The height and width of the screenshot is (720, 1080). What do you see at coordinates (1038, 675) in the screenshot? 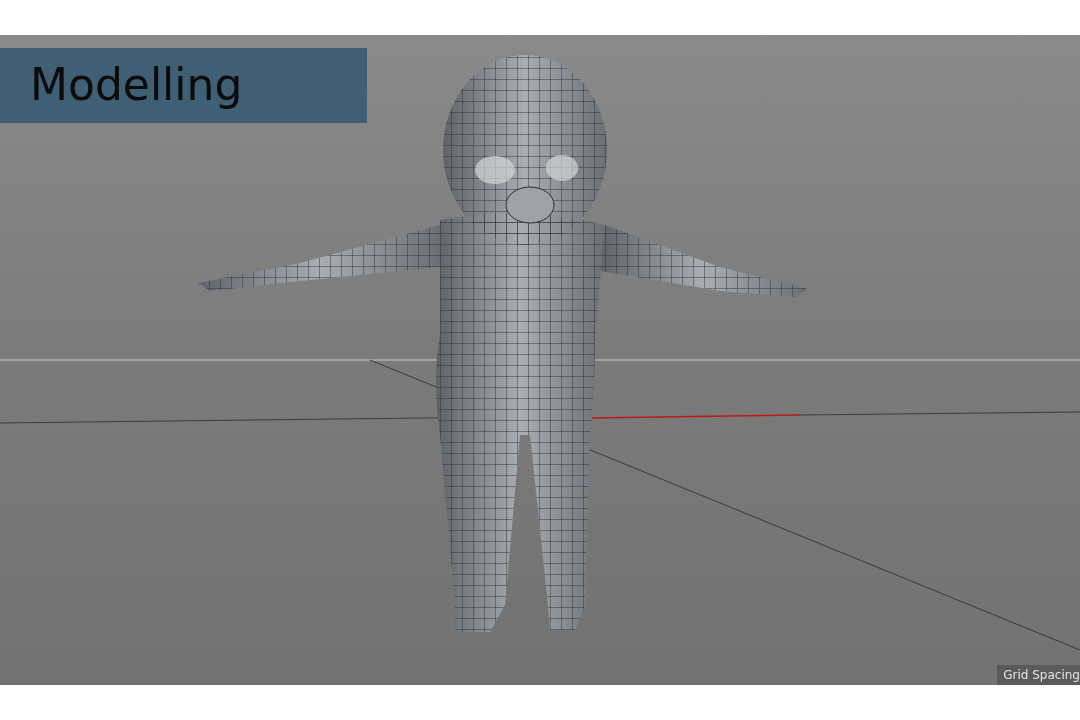
I see `grid-spacing-label: Grid Spacing` at bounding box center [1038, 675].